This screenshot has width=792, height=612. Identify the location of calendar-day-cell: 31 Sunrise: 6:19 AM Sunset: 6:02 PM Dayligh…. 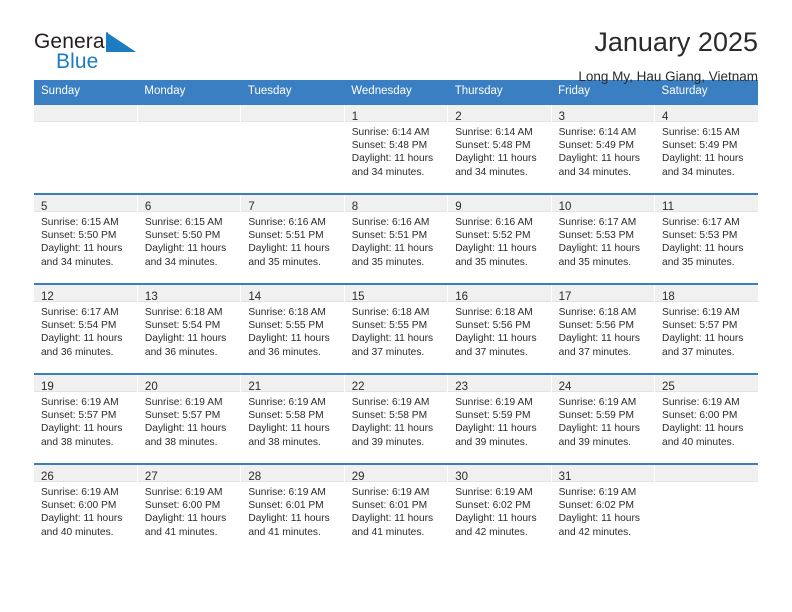
(603, 508).